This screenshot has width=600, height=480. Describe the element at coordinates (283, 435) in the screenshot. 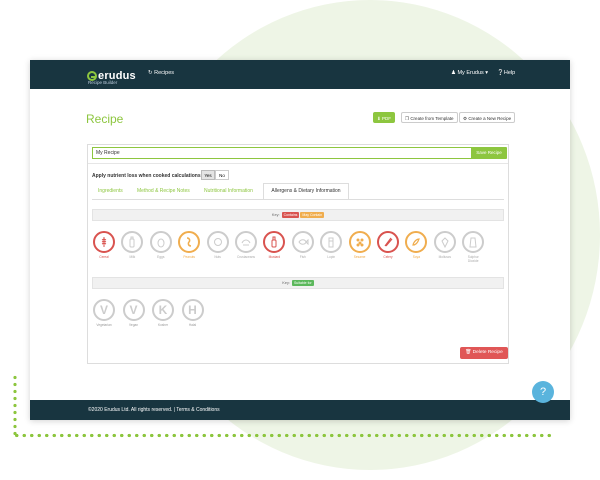

I see `decorative-dots-horizontal` at that location.